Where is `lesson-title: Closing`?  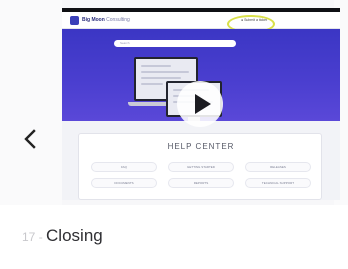
lesson-title: Closing is located at coordinates (74, 235).